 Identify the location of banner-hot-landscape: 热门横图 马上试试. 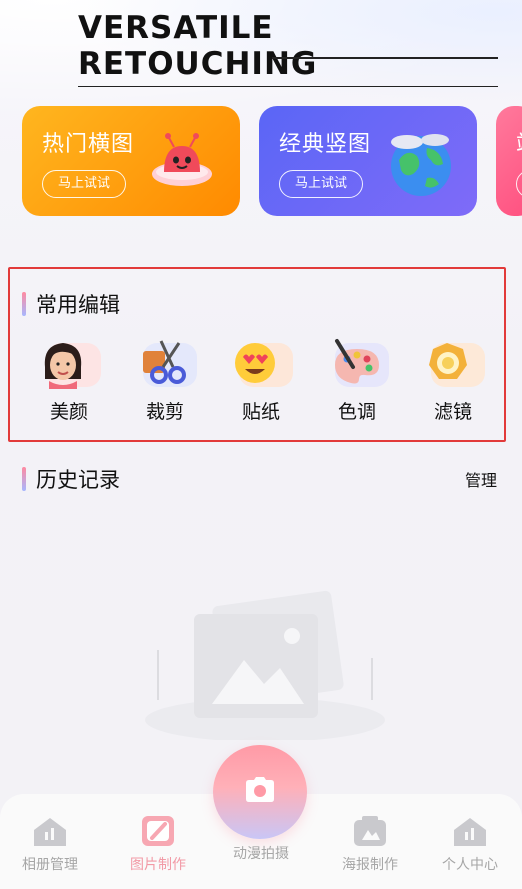
(131, 161).